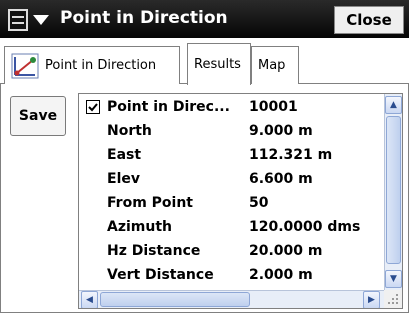 The width and height of the screenshot is (409, 313). What do you see at coordinates (231, 156) in the screenshot?
I see `list-item: East 112.321 m` at bounding box center [231, 156].